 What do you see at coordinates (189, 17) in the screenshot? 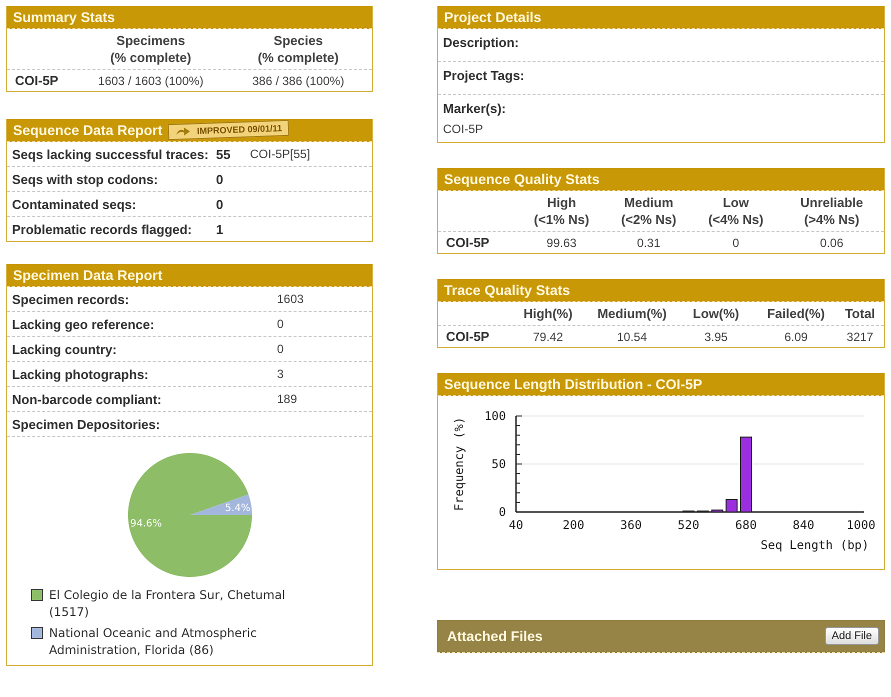
I see `panel-header: Summary Stats` at bounding box center [189, 17].